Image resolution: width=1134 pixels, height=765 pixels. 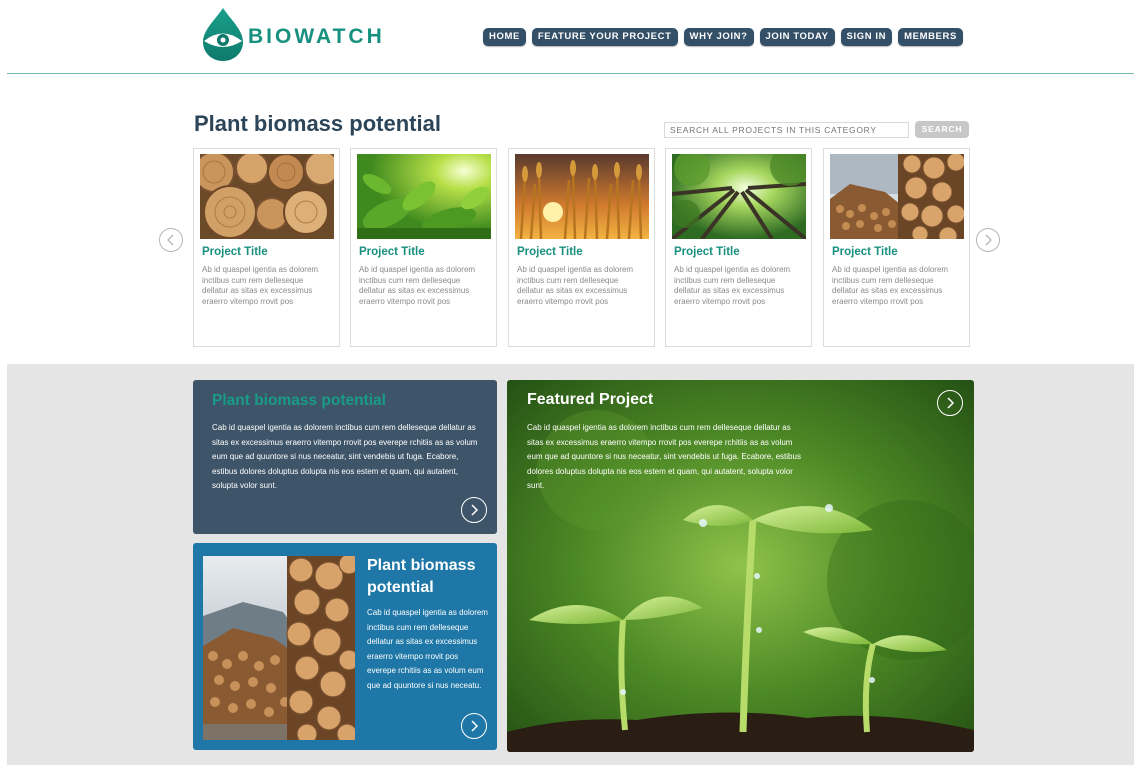 I want to click on search-button: SEARCH, so click(x=942, y=129).